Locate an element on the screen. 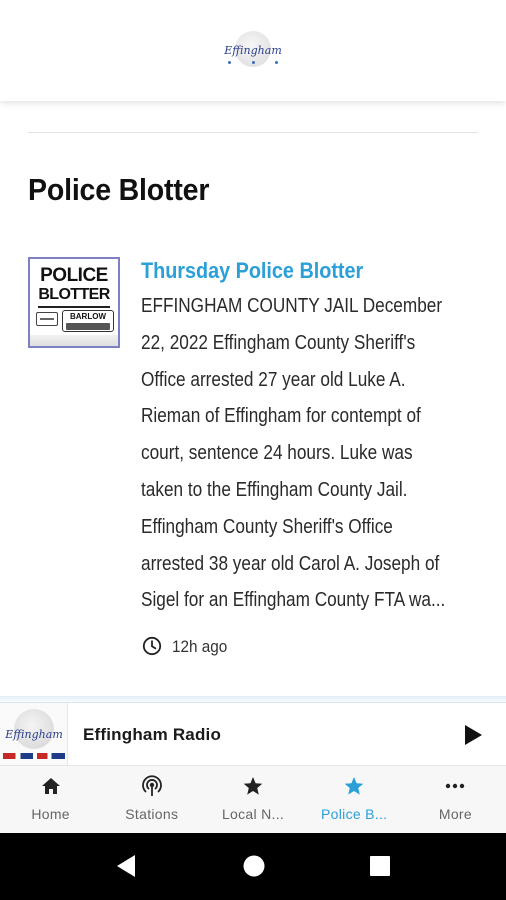 This screenshot has width=506, height=900. play-button is located at coordinates (473, 735).